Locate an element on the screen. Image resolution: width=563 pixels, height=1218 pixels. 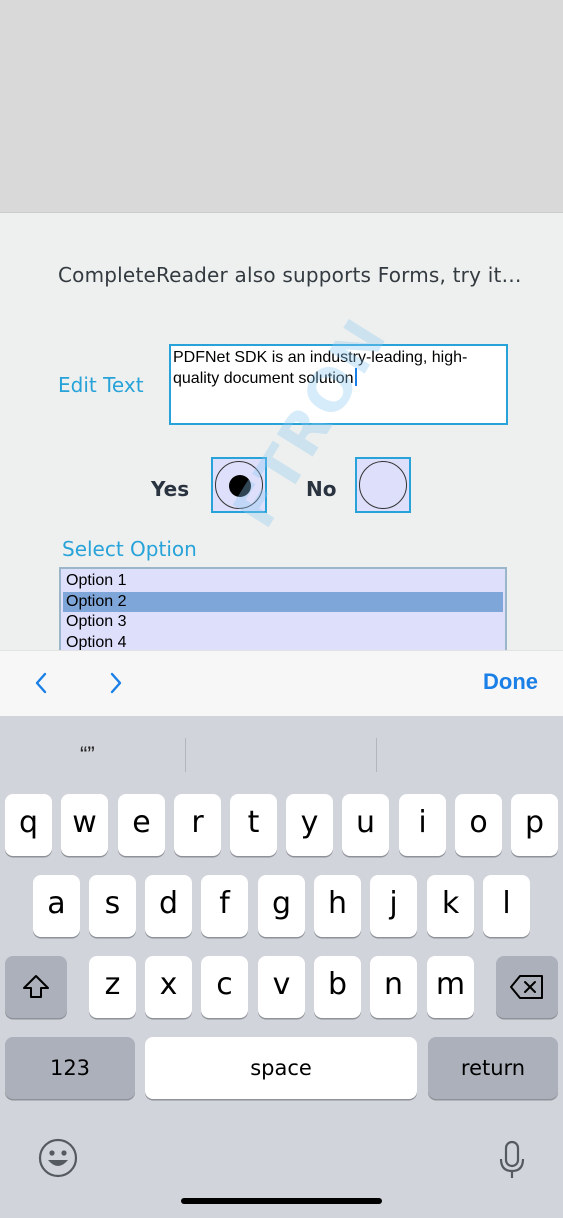
keyboard-accessory-bar: Done is located at coordinates (281, 683).